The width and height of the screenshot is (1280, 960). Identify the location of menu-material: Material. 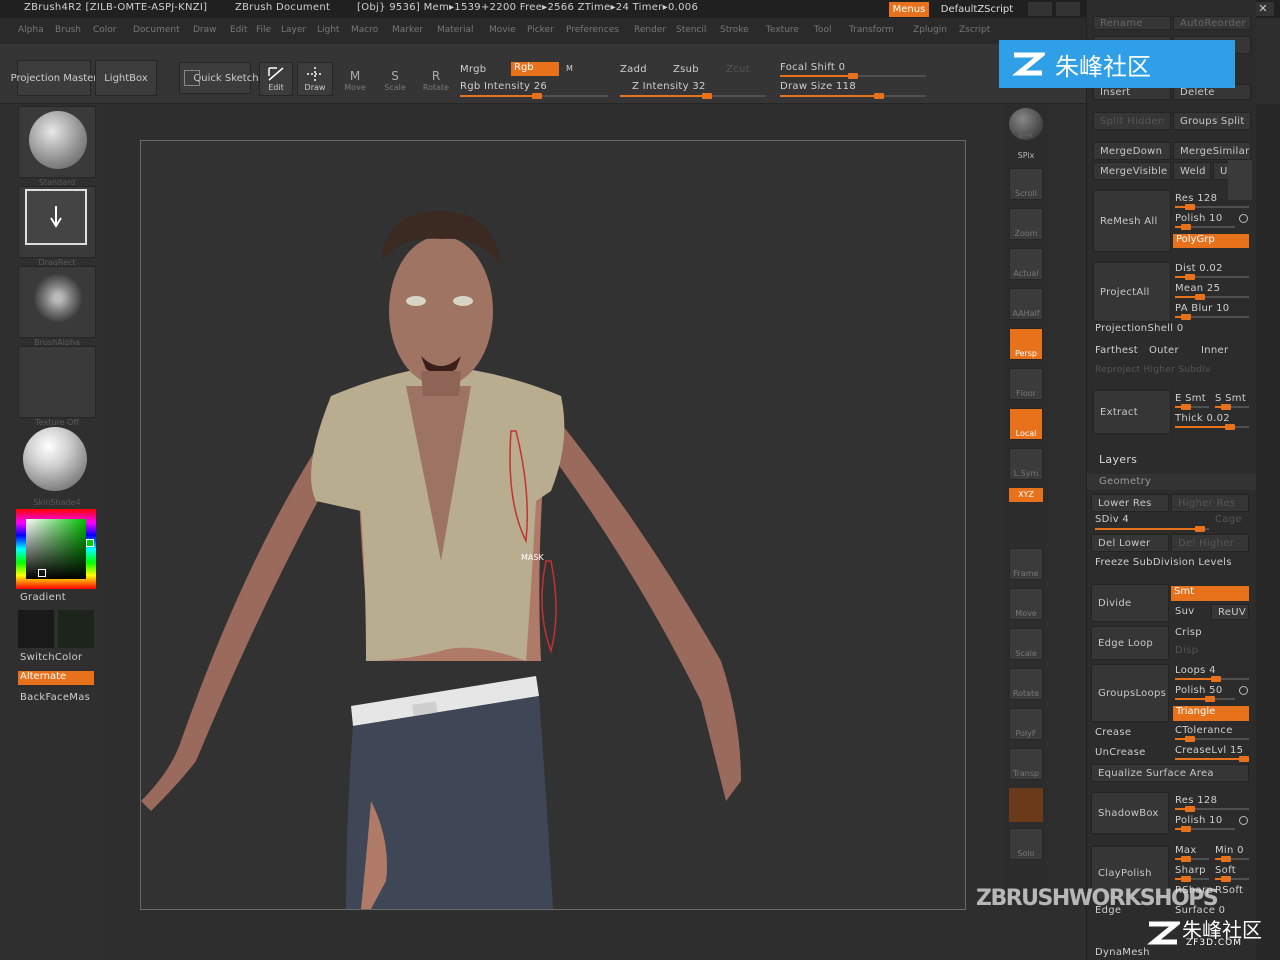
(455, 30).